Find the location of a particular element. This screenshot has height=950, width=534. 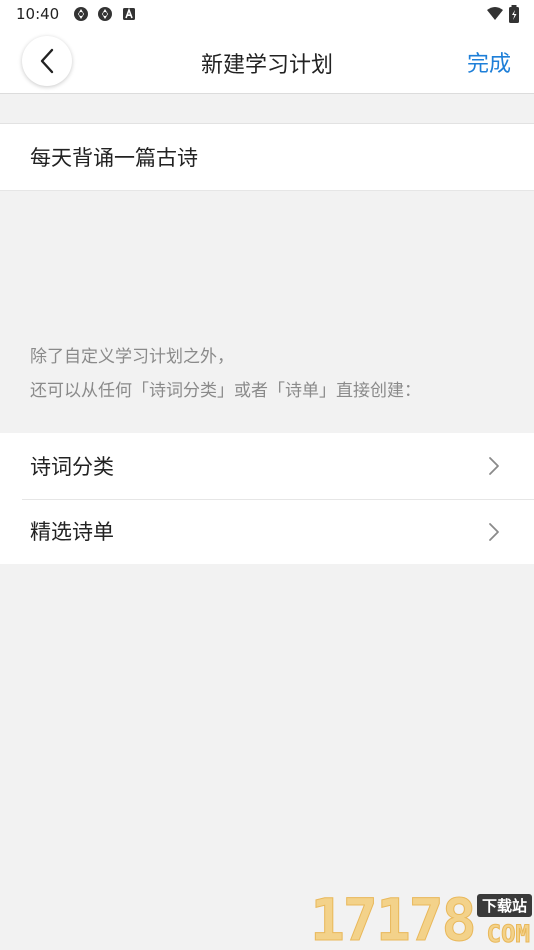

battery-icon is located at coordinates (514, 14).